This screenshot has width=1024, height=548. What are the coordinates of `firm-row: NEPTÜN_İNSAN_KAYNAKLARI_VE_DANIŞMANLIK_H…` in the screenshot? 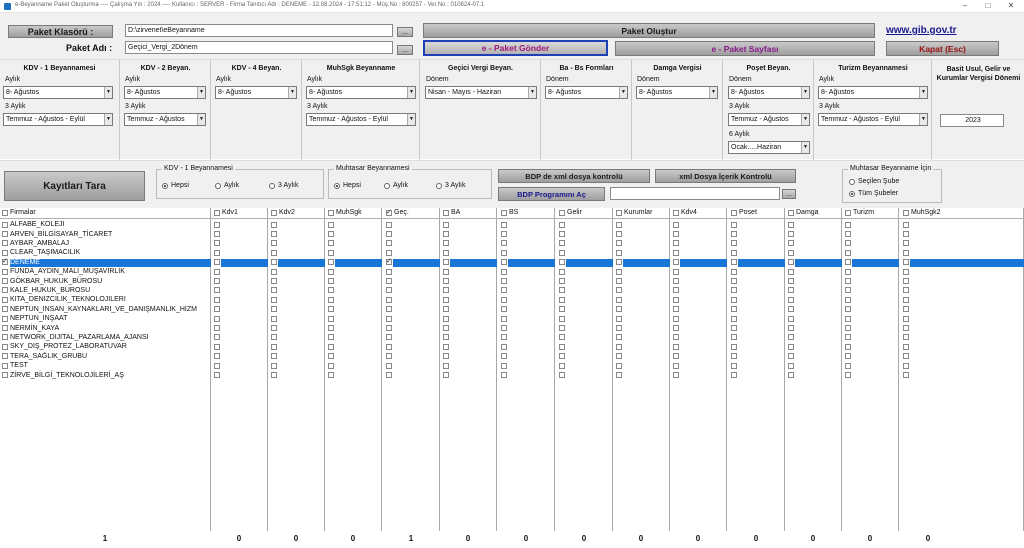 It's located at (106, 309).